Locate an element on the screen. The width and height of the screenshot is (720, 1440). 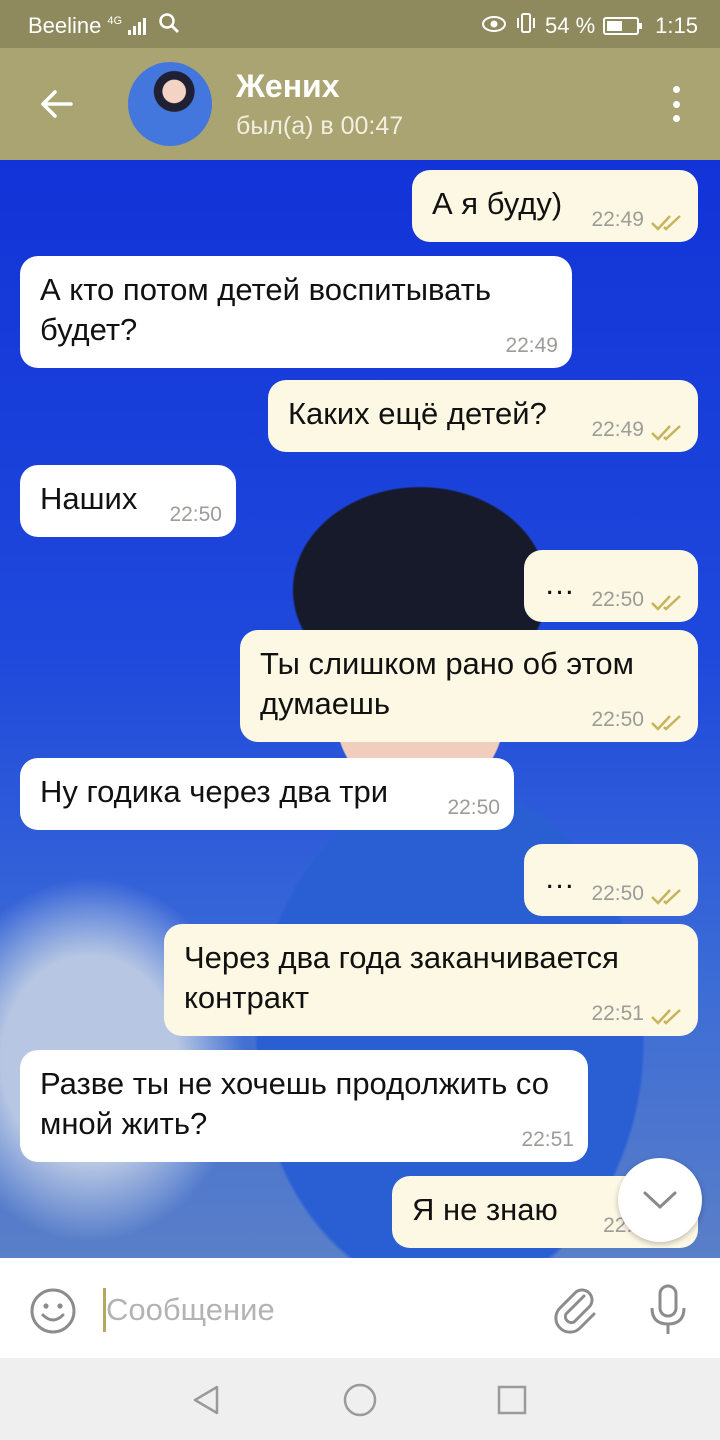
message-text: Каких ещё детей? is located at coordinates (417, 413).